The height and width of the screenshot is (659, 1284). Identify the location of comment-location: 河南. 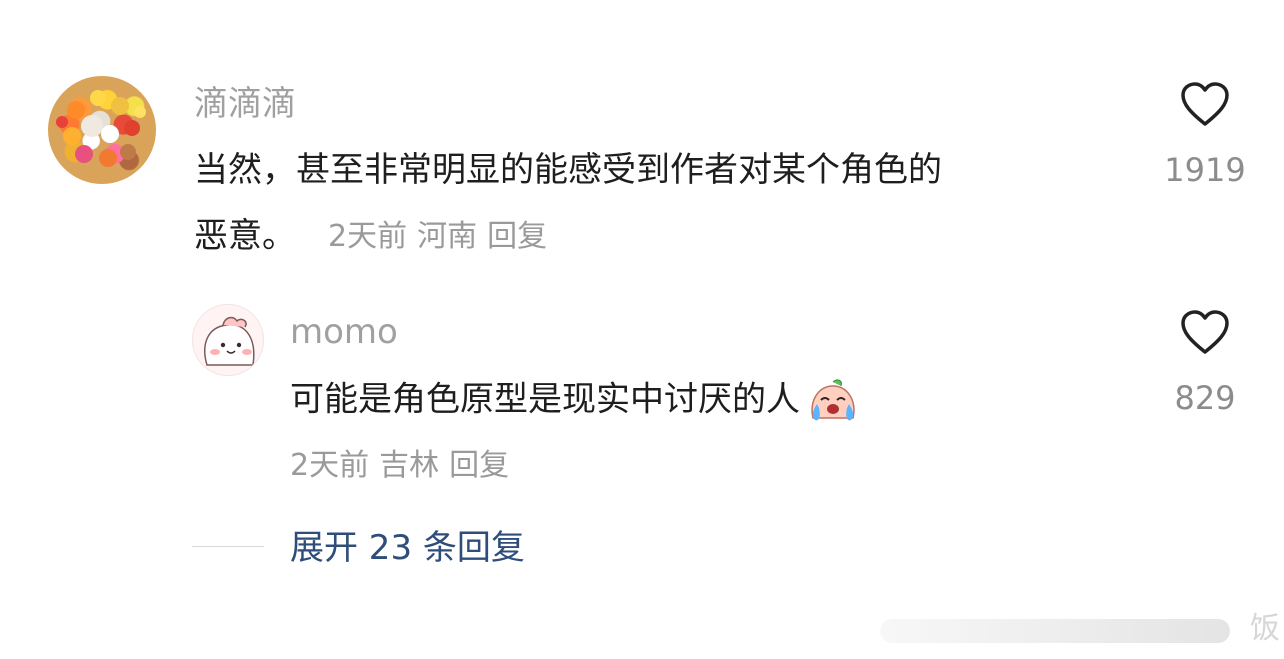
(447, 236).